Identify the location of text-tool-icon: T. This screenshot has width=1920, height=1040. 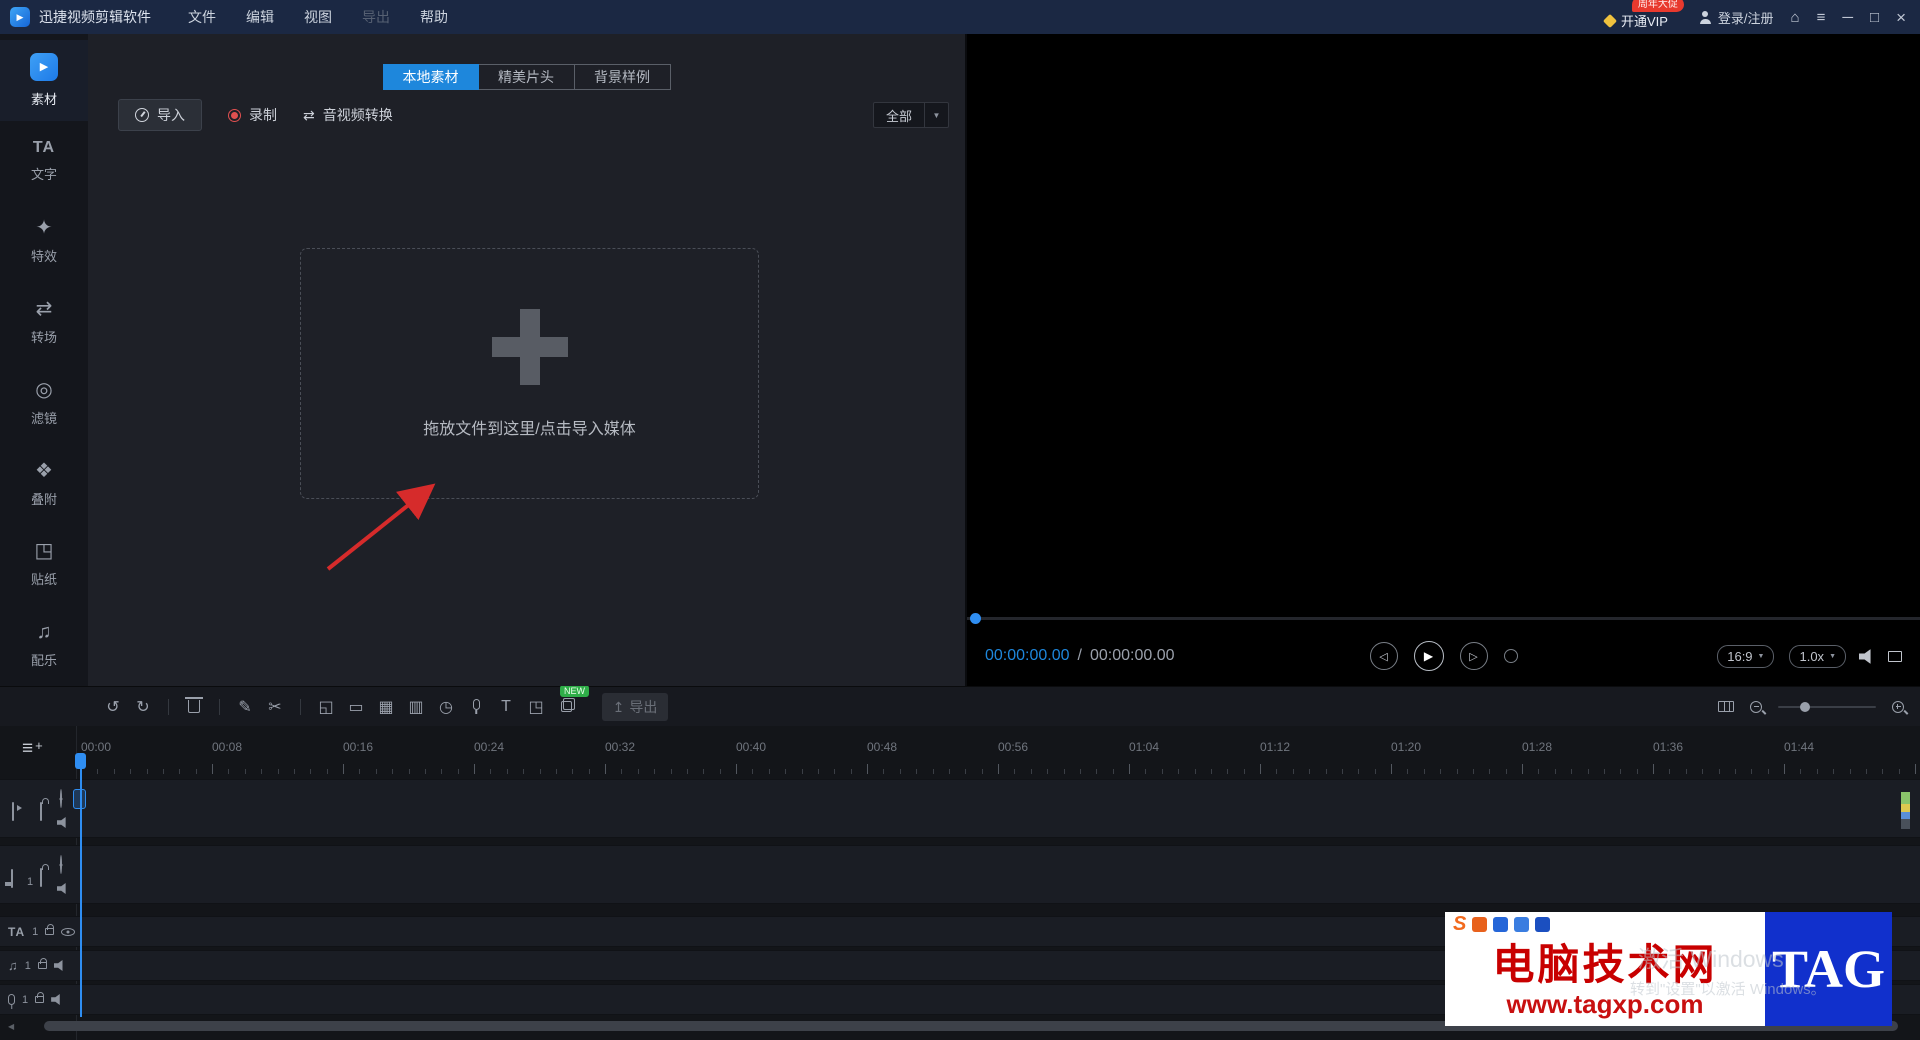
(506, 707).